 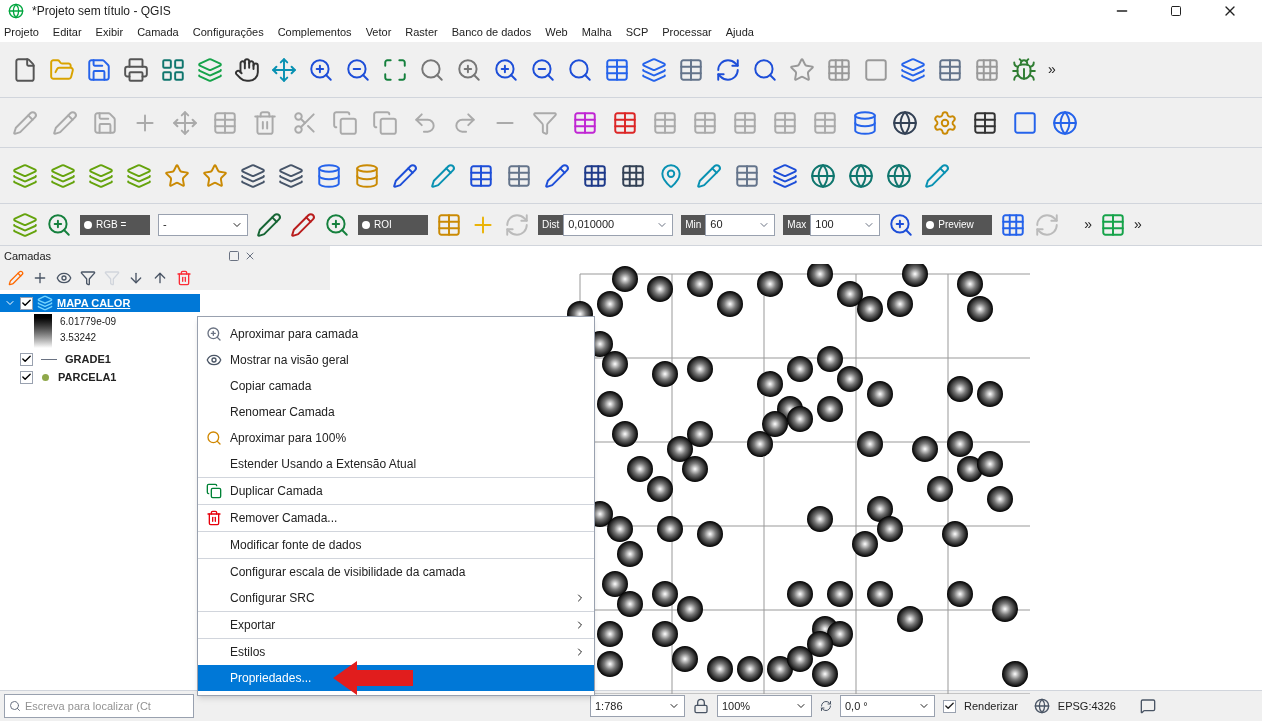 I want to click on menu-item: Ajuda, so click(x=739, y=32).